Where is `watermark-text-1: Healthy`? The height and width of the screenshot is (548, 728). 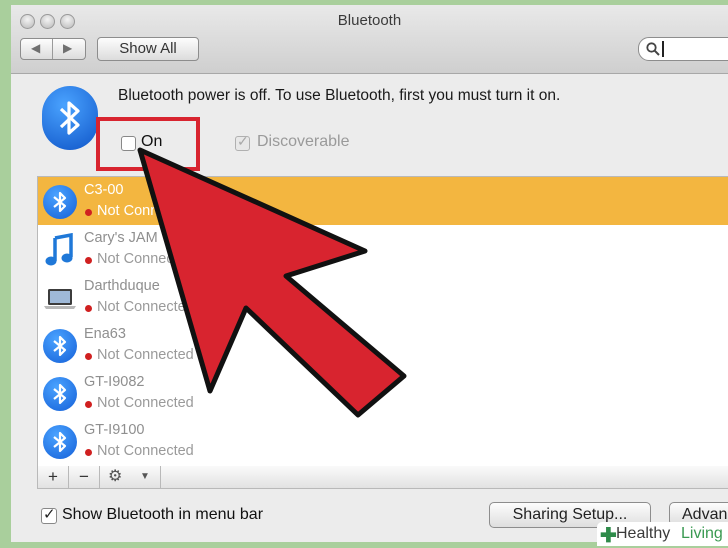 watermark-text-1: Healthy is located at coordinates (643, 533).